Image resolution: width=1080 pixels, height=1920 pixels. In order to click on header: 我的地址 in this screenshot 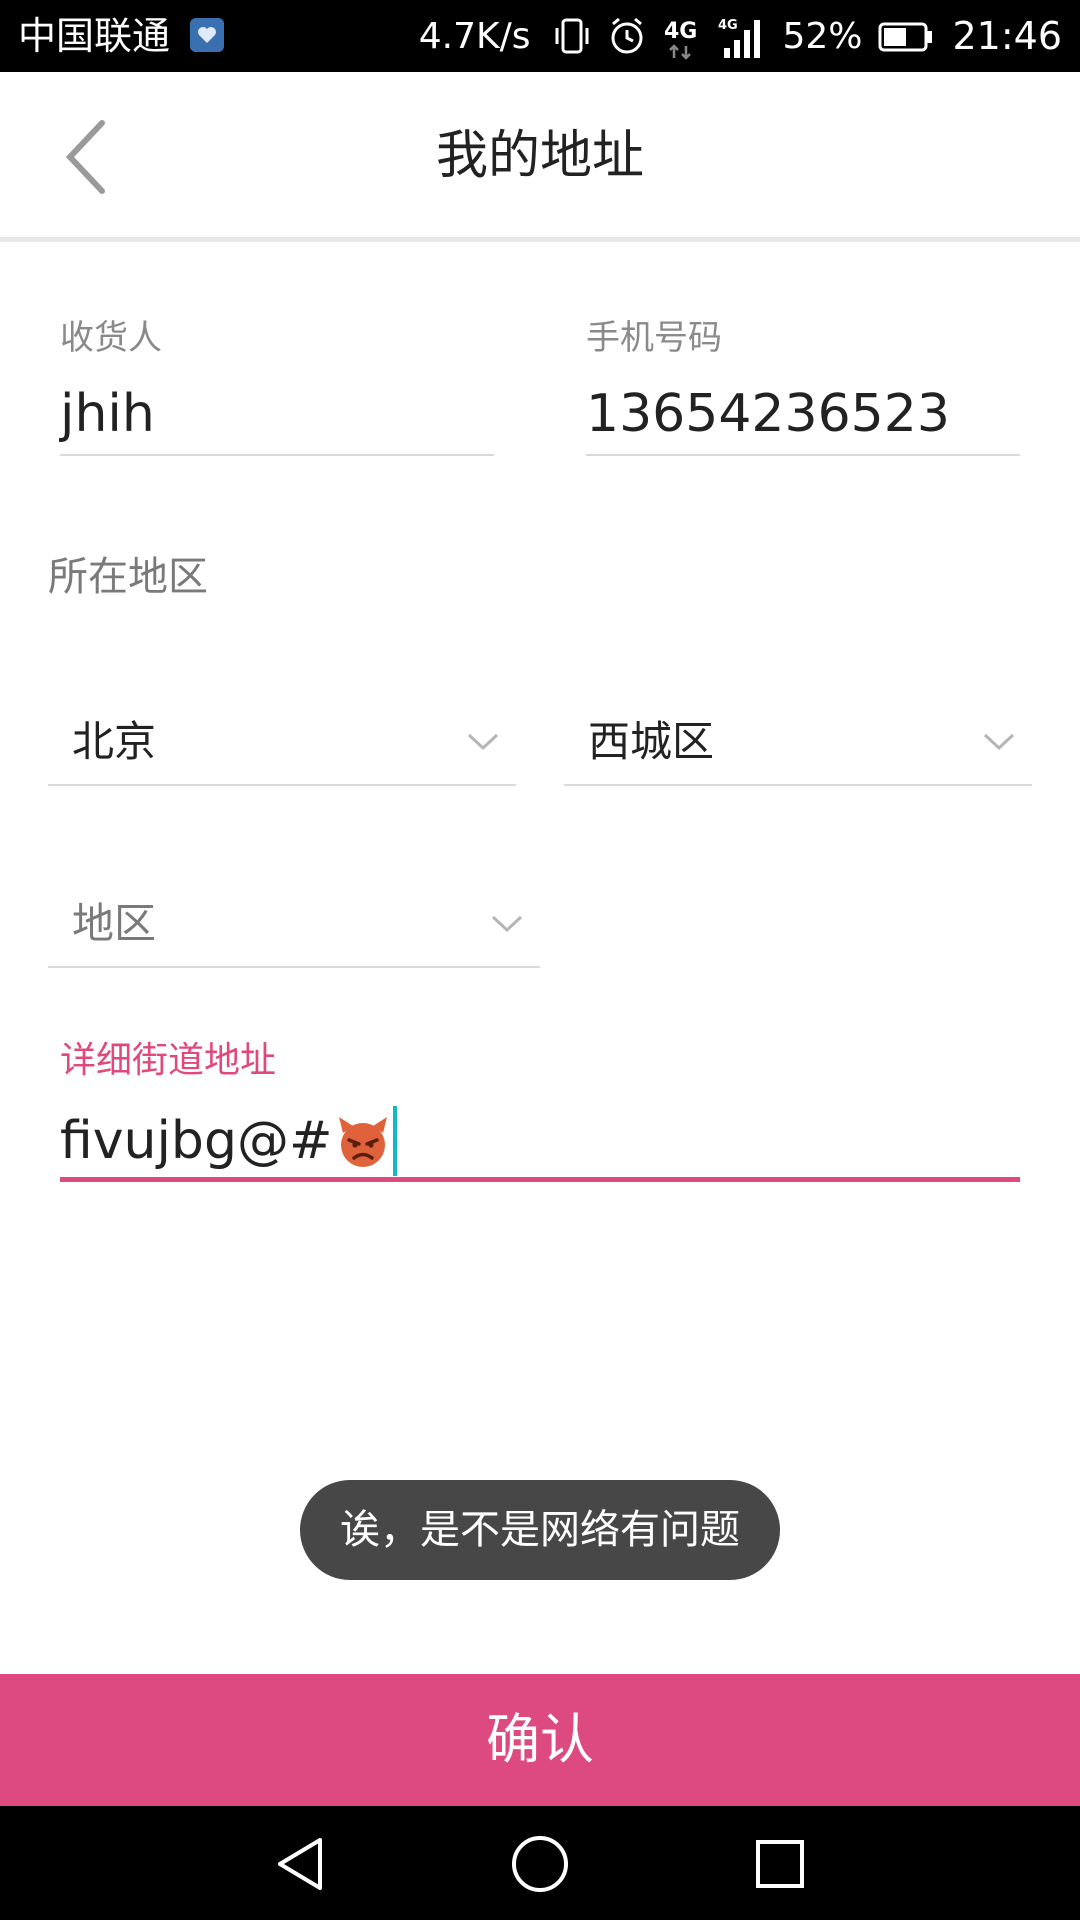, I will do `click(540, 157)`.